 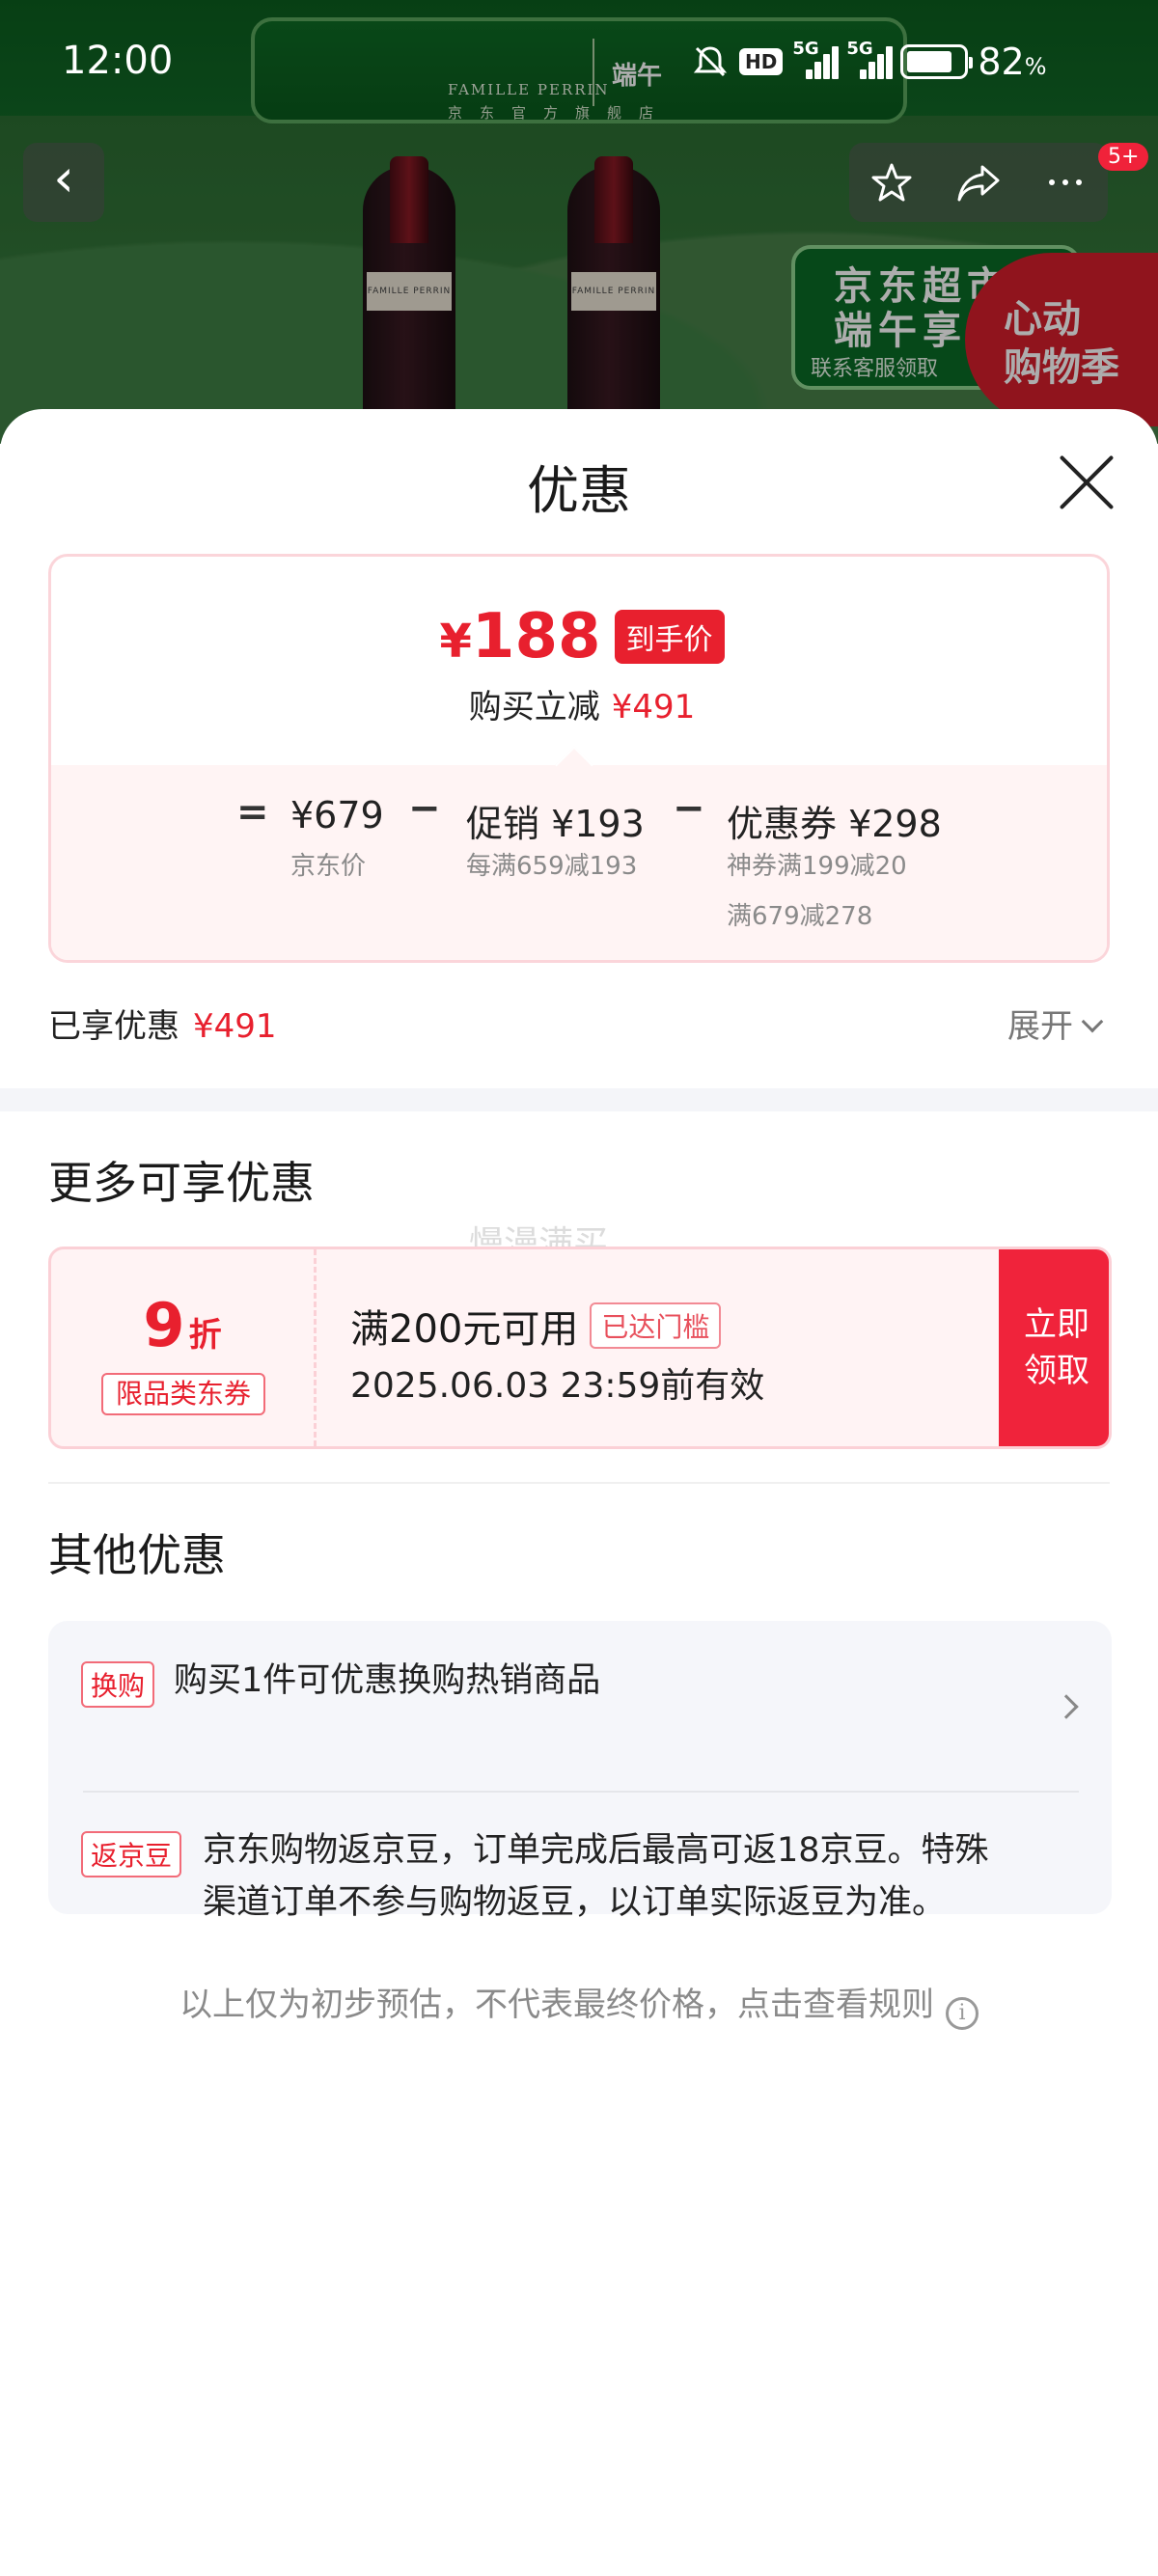 I want to click on status-icons: HD 5G 5G 82%, so click(x=869, y=61).